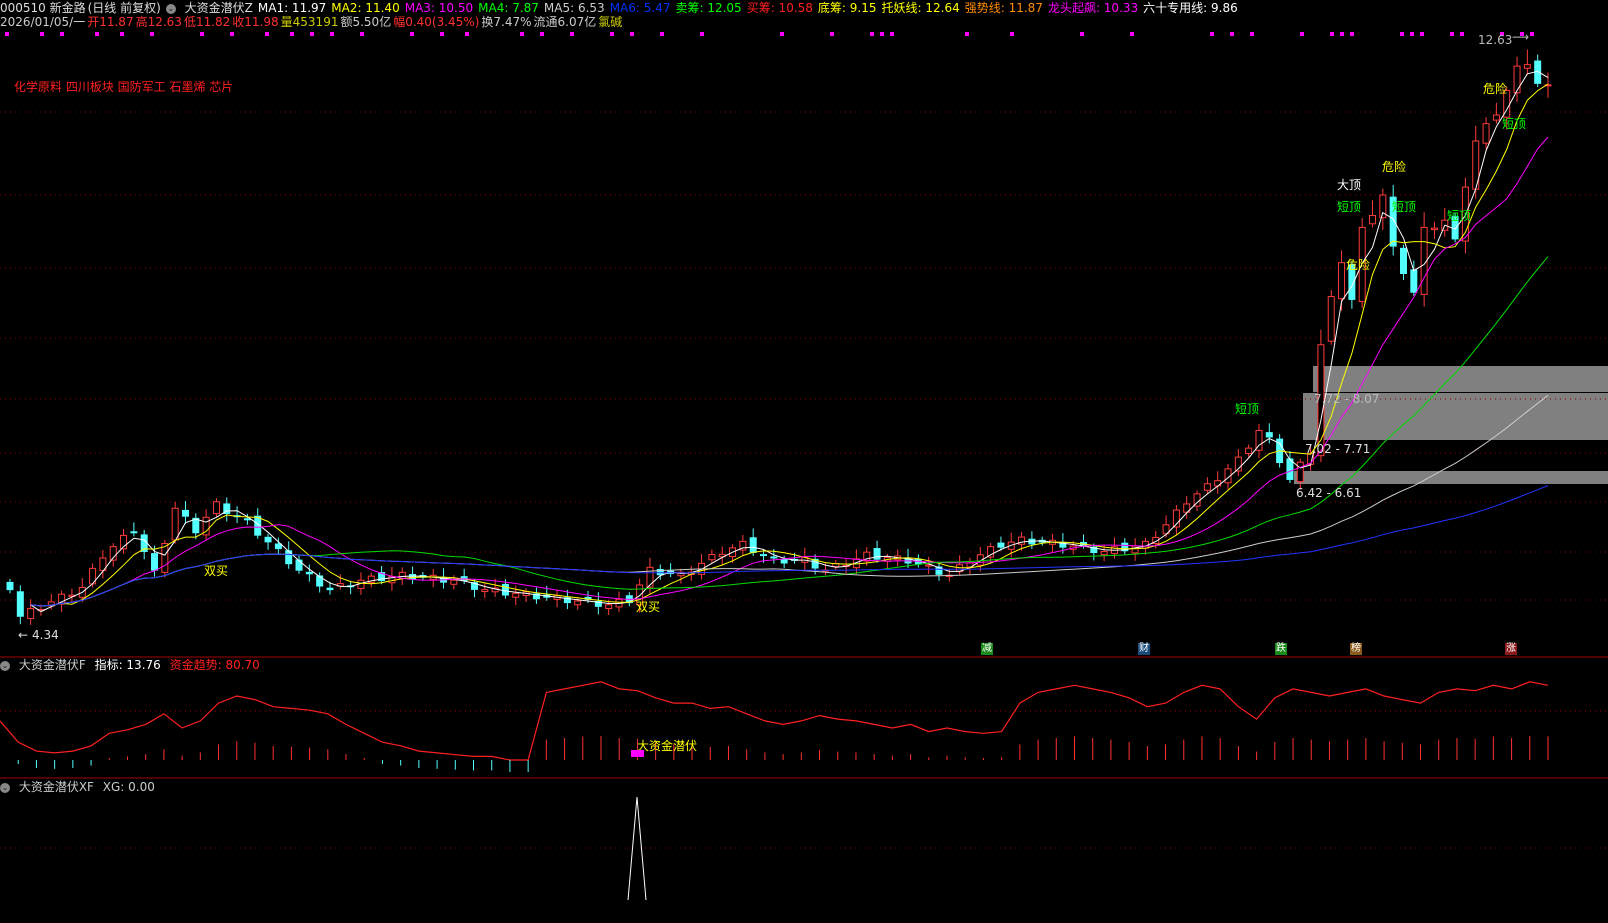 This screenshot has width=1608, height=923. What do you see at coordinates (1349, 185) in the screenshot?
I see `annotation: 大顶` at bounding box center [1349, 185].